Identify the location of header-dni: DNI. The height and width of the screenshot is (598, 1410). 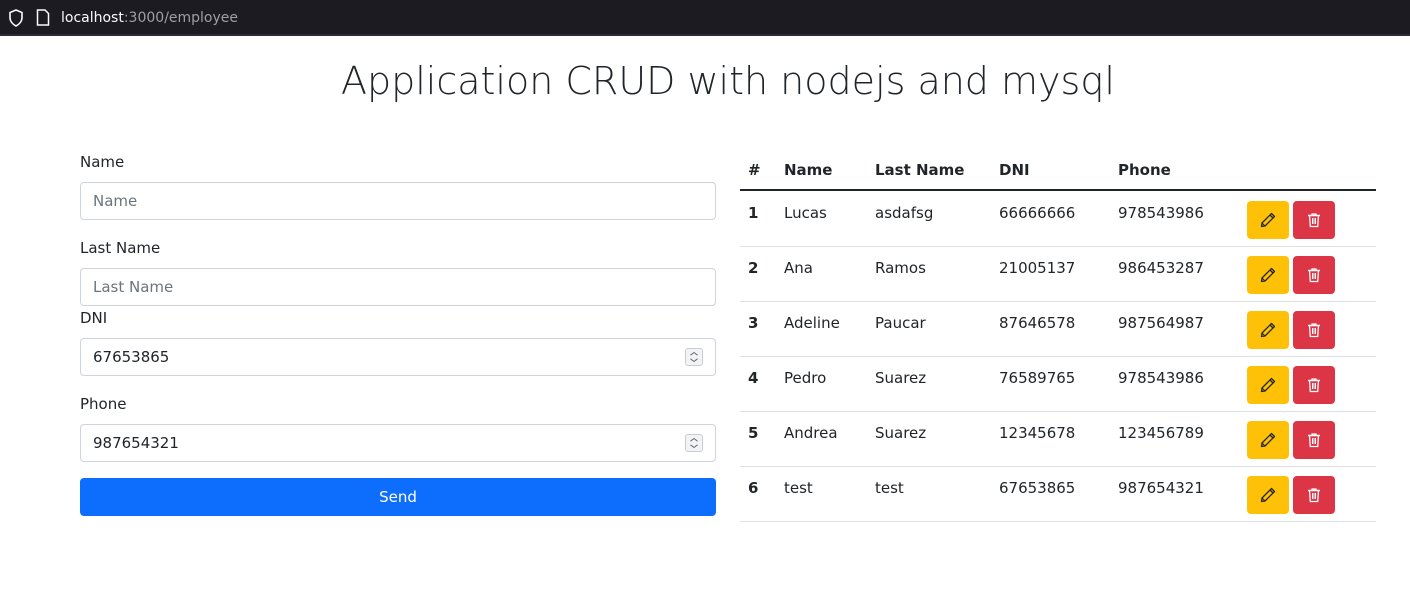
(1014, 170).